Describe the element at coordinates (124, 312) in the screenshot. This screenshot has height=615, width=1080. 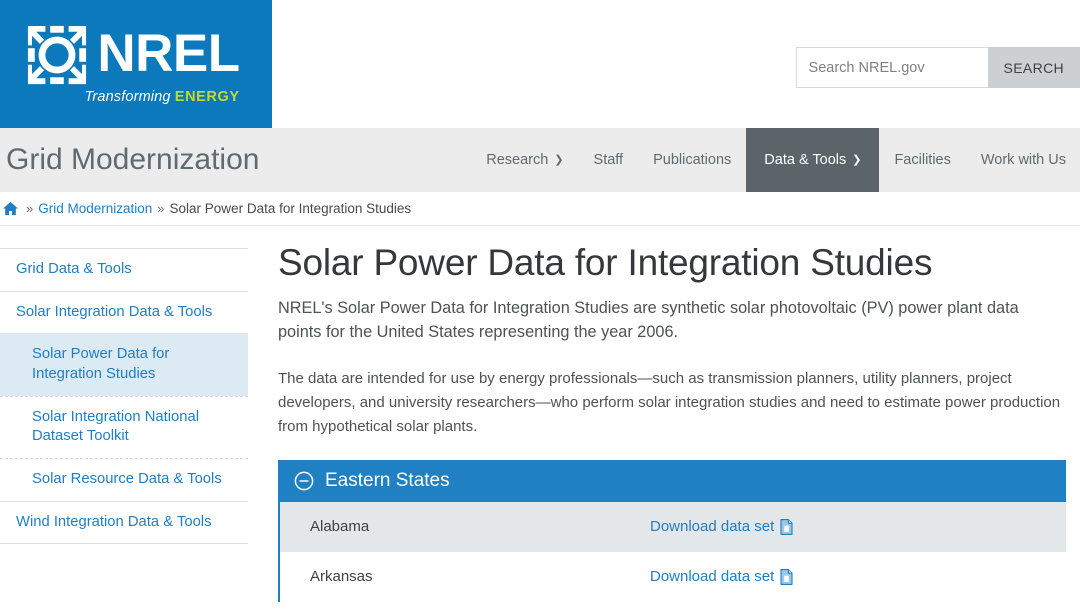
I see `sidebar-item-solar-integration-data-tools: Solar Integration Data & Tools` at that location.